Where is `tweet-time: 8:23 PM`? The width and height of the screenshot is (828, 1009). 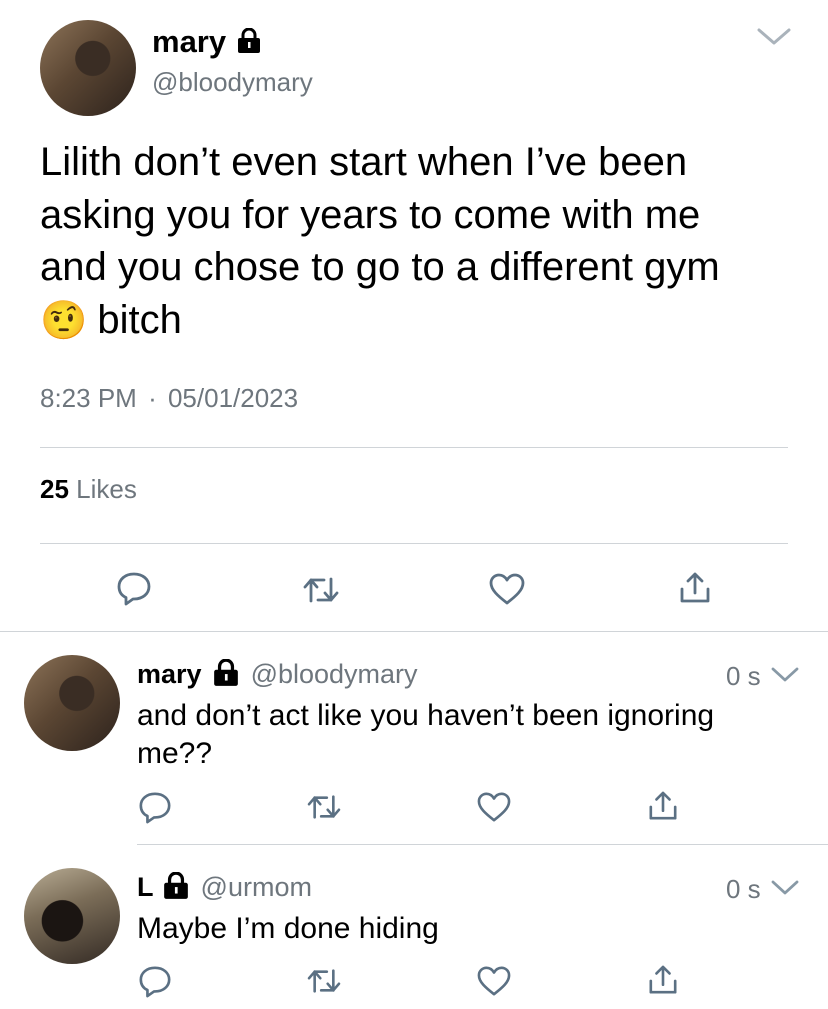
tweet-time: 8:23 PM is located at coordinates (88, 398).